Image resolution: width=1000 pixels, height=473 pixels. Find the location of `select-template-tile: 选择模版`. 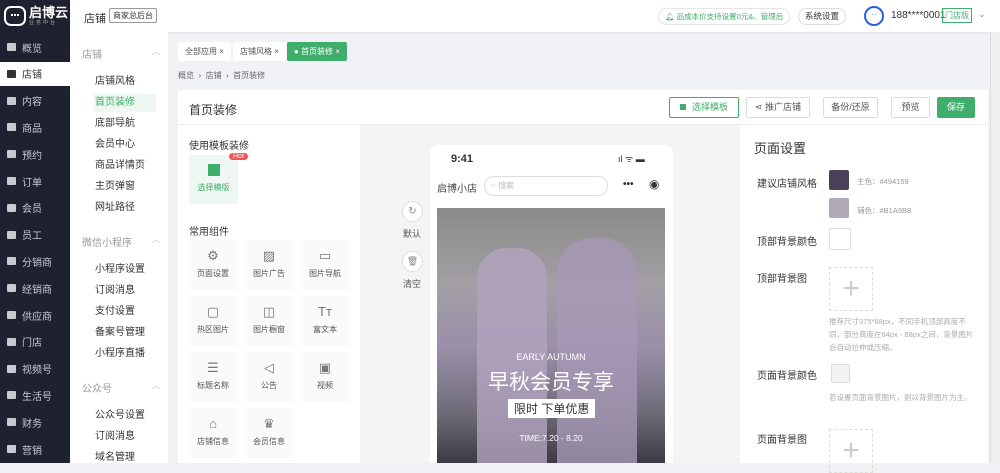

select-template-tile: 选择模版 is located at coordinates (213, 179).